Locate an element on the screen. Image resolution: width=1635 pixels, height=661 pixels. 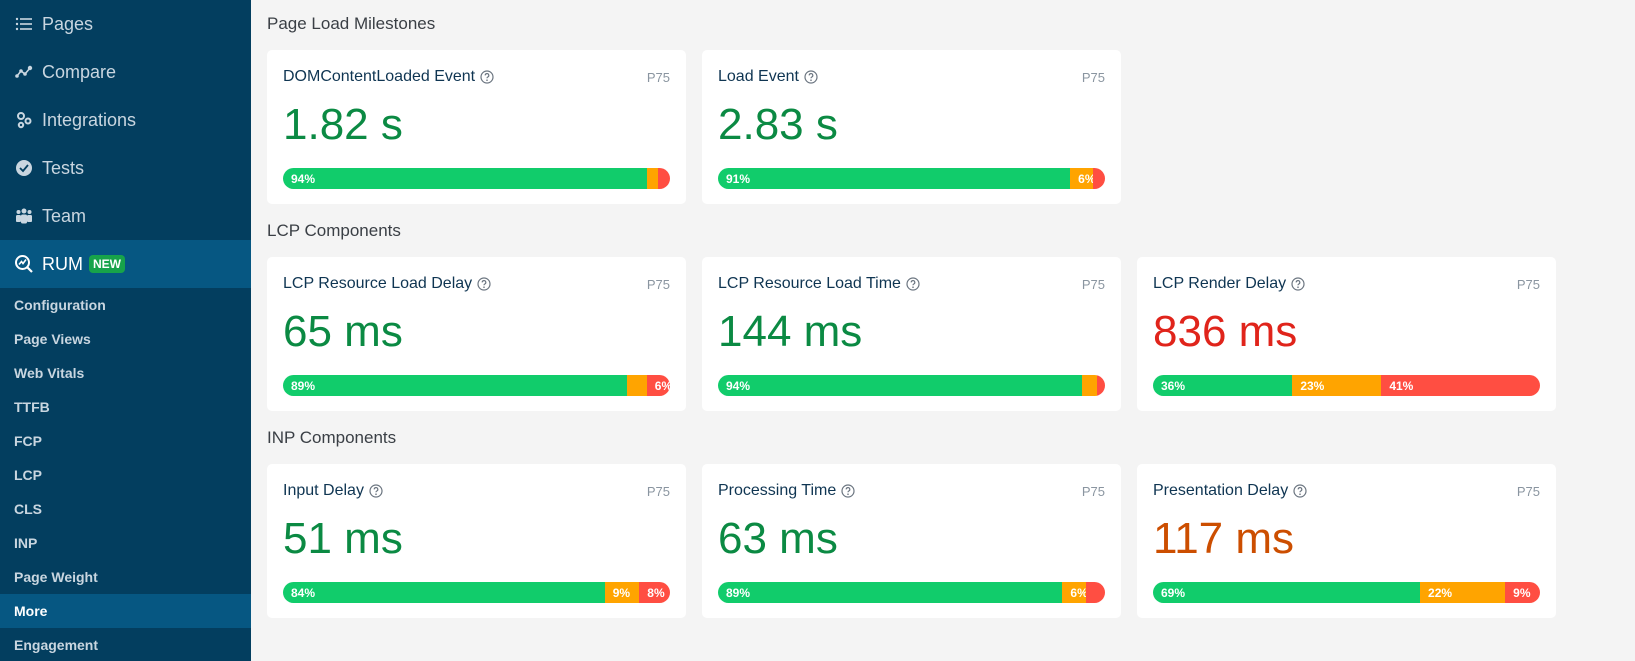
metric-card-input-delay: Input Delay P75 51 ms 84% 9% 8% is located at coordinates (476, 541).